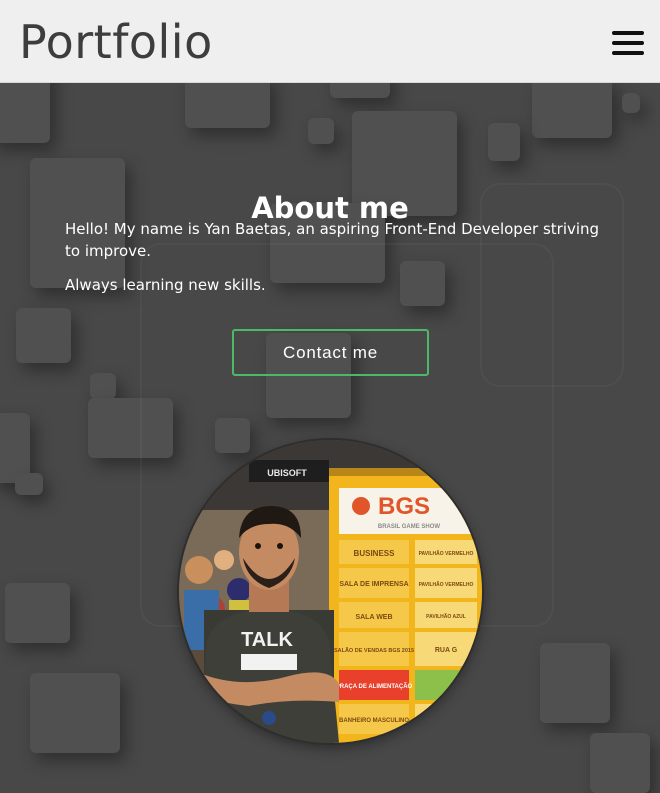  I want to click on hamburger-menu-icon, so click(628, 44).